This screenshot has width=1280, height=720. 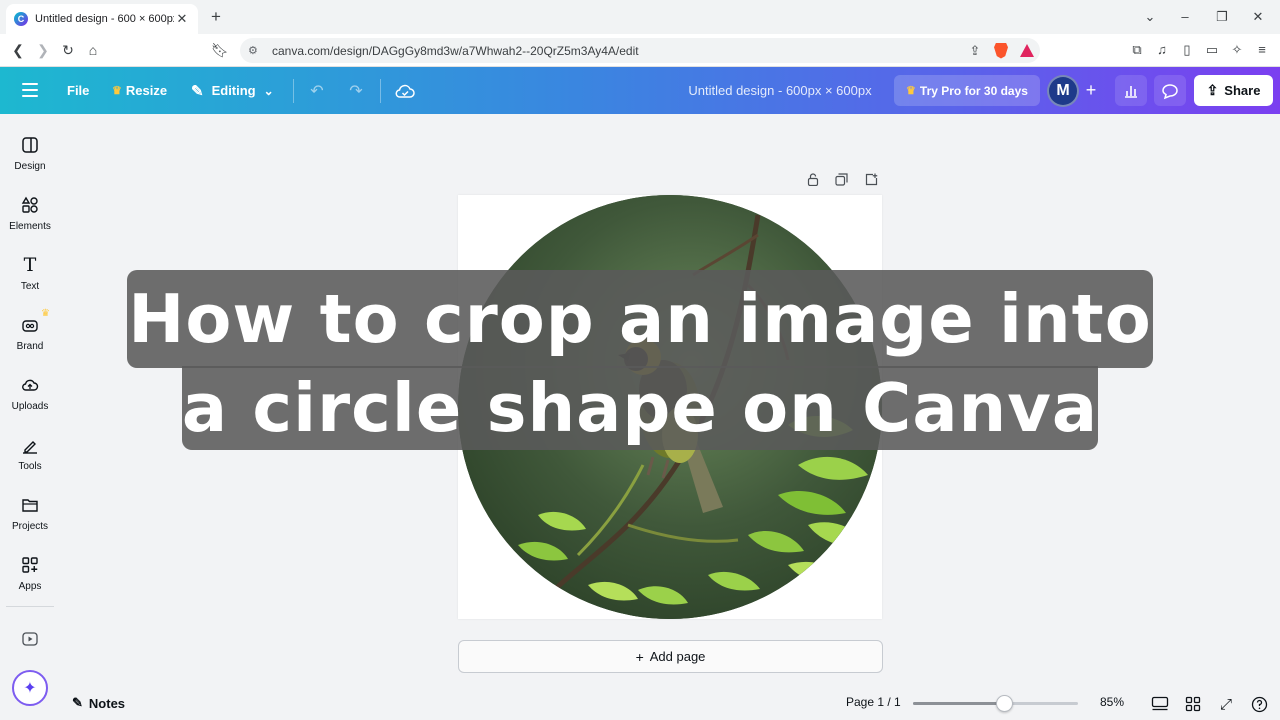 I want to click on page-view-icon, so click(x=1160, y=704).